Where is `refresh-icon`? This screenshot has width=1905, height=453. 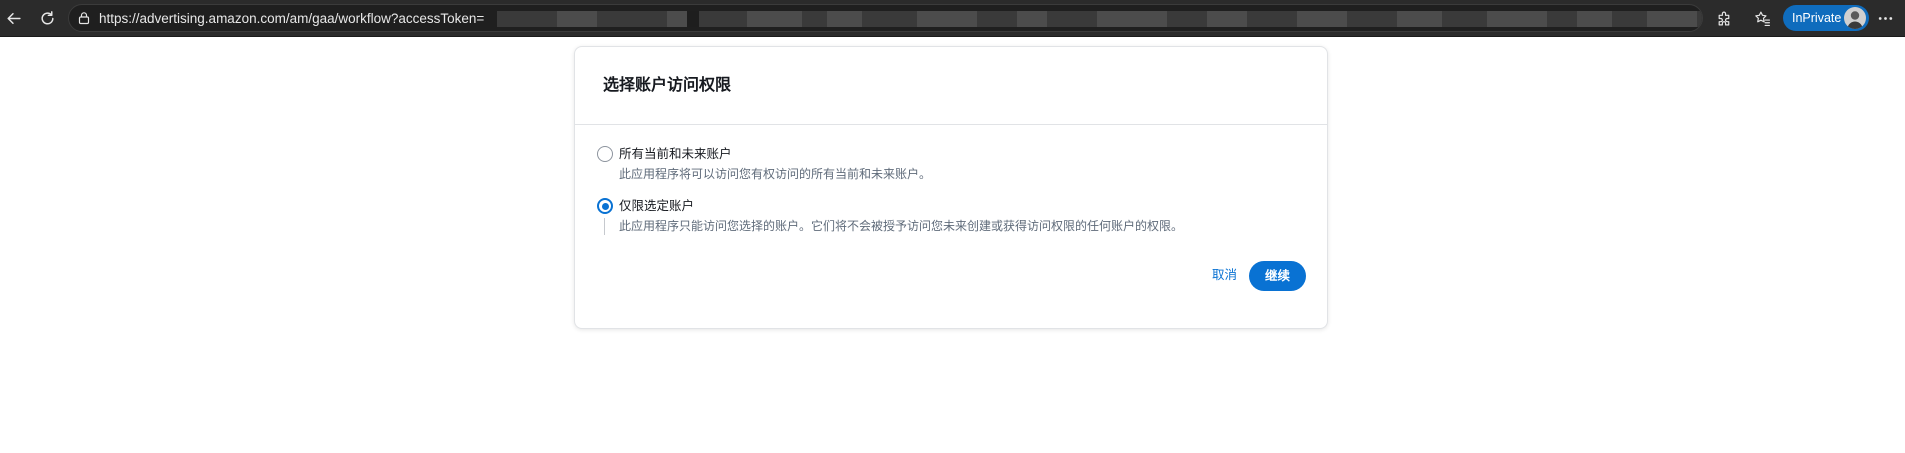 refresh-icon is located at coordinates (47, 17).